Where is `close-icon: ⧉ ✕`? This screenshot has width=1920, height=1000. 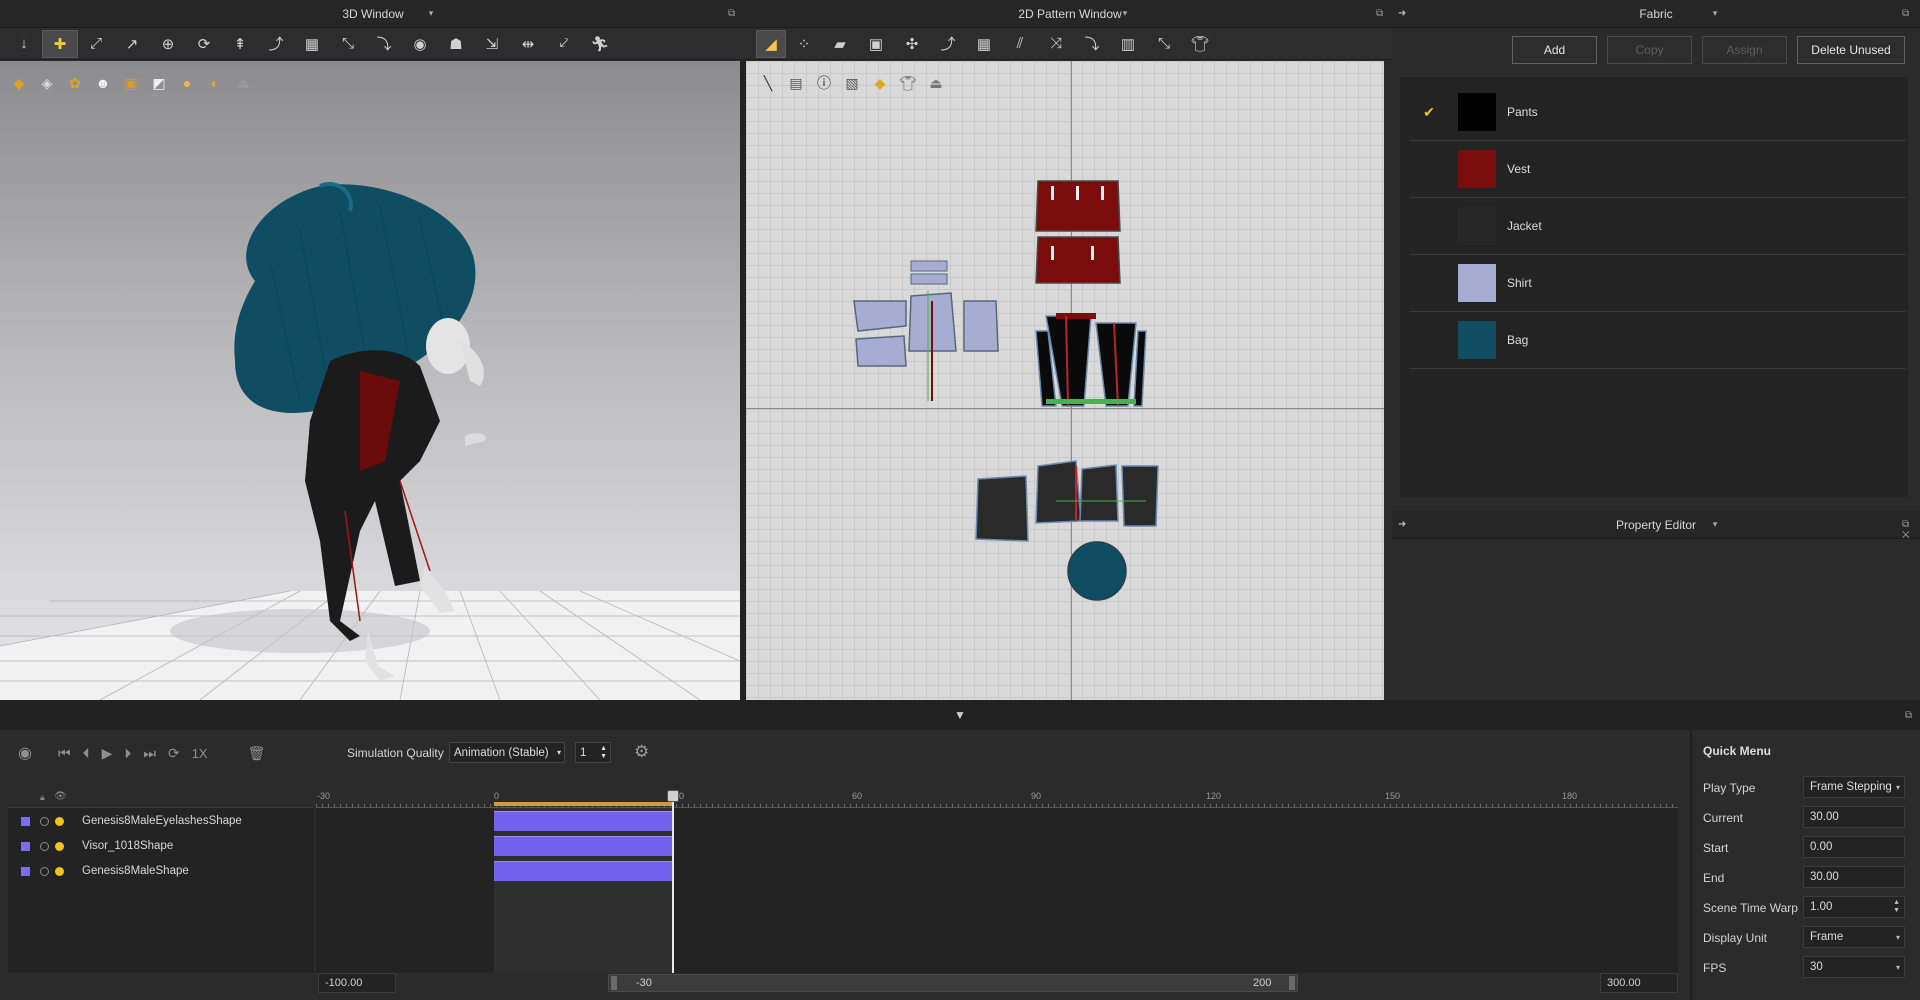
close-icon: ⧉ ✕ is located at coordinates (1908, 530).